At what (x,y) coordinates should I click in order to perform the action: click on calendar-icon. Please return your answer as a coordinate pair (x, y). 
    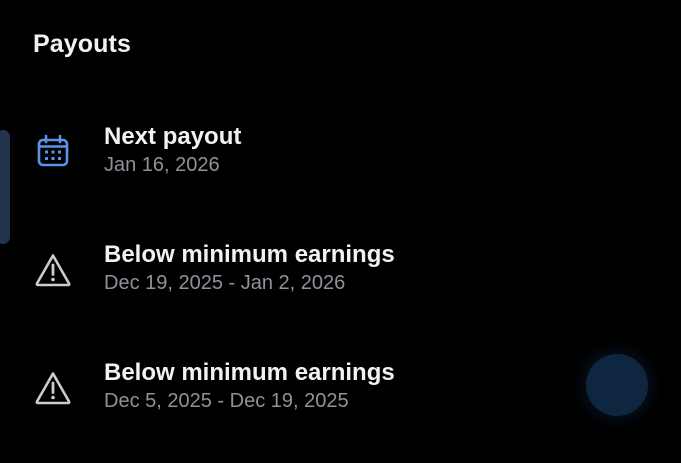
    Looking at the image, I should click on (54, 152).